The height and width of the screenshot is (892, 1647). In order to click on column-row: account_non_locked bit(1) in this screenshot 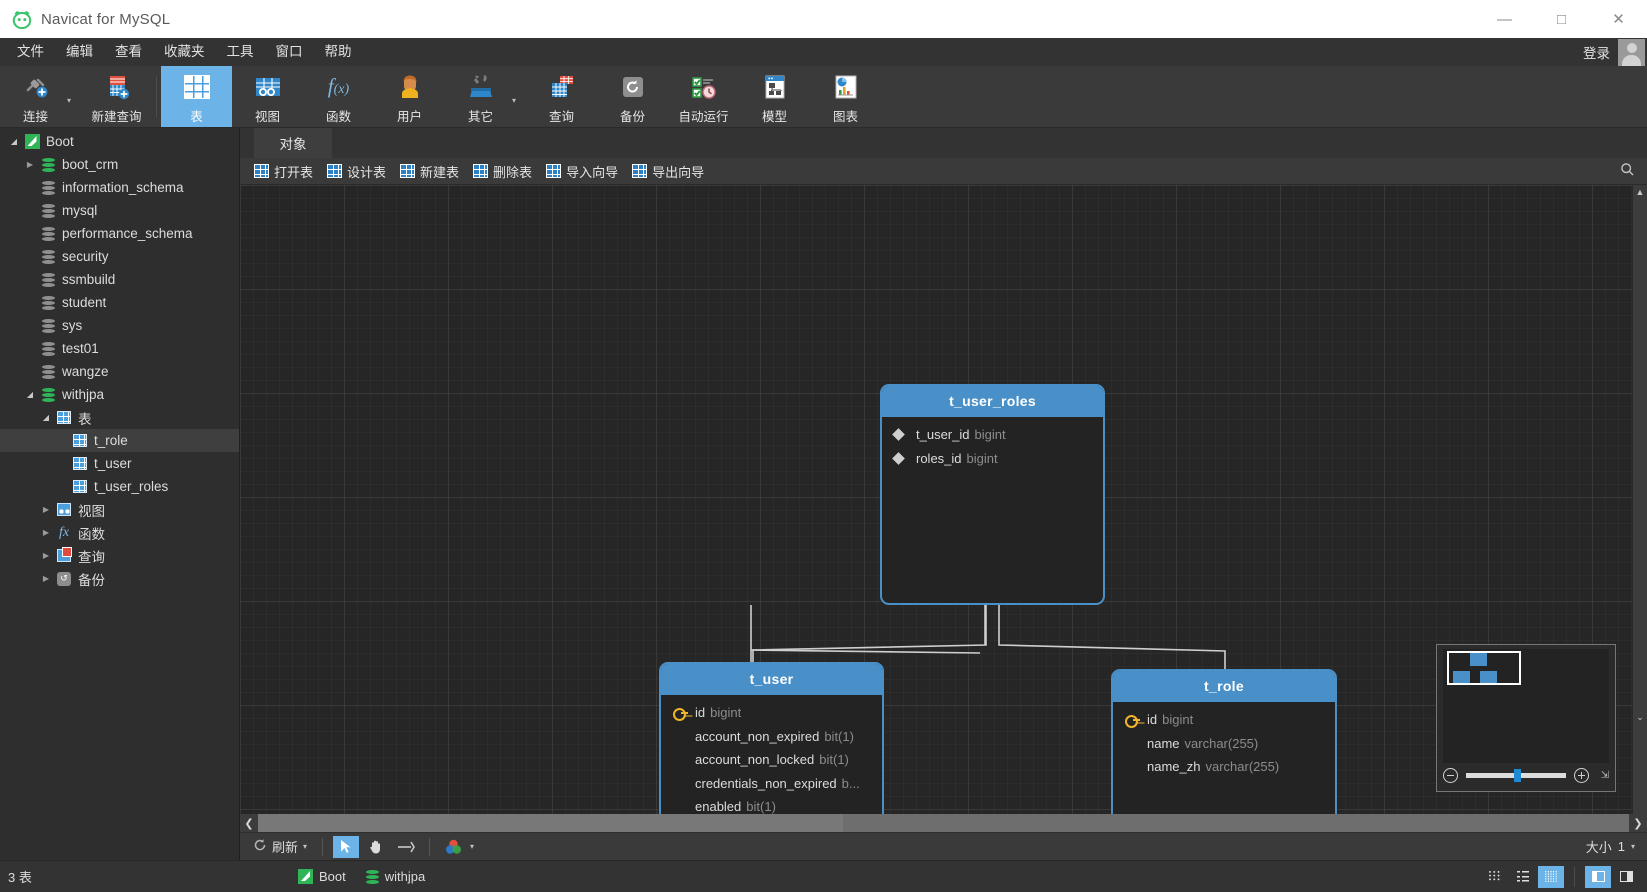, I will do `click(771, 760)`.